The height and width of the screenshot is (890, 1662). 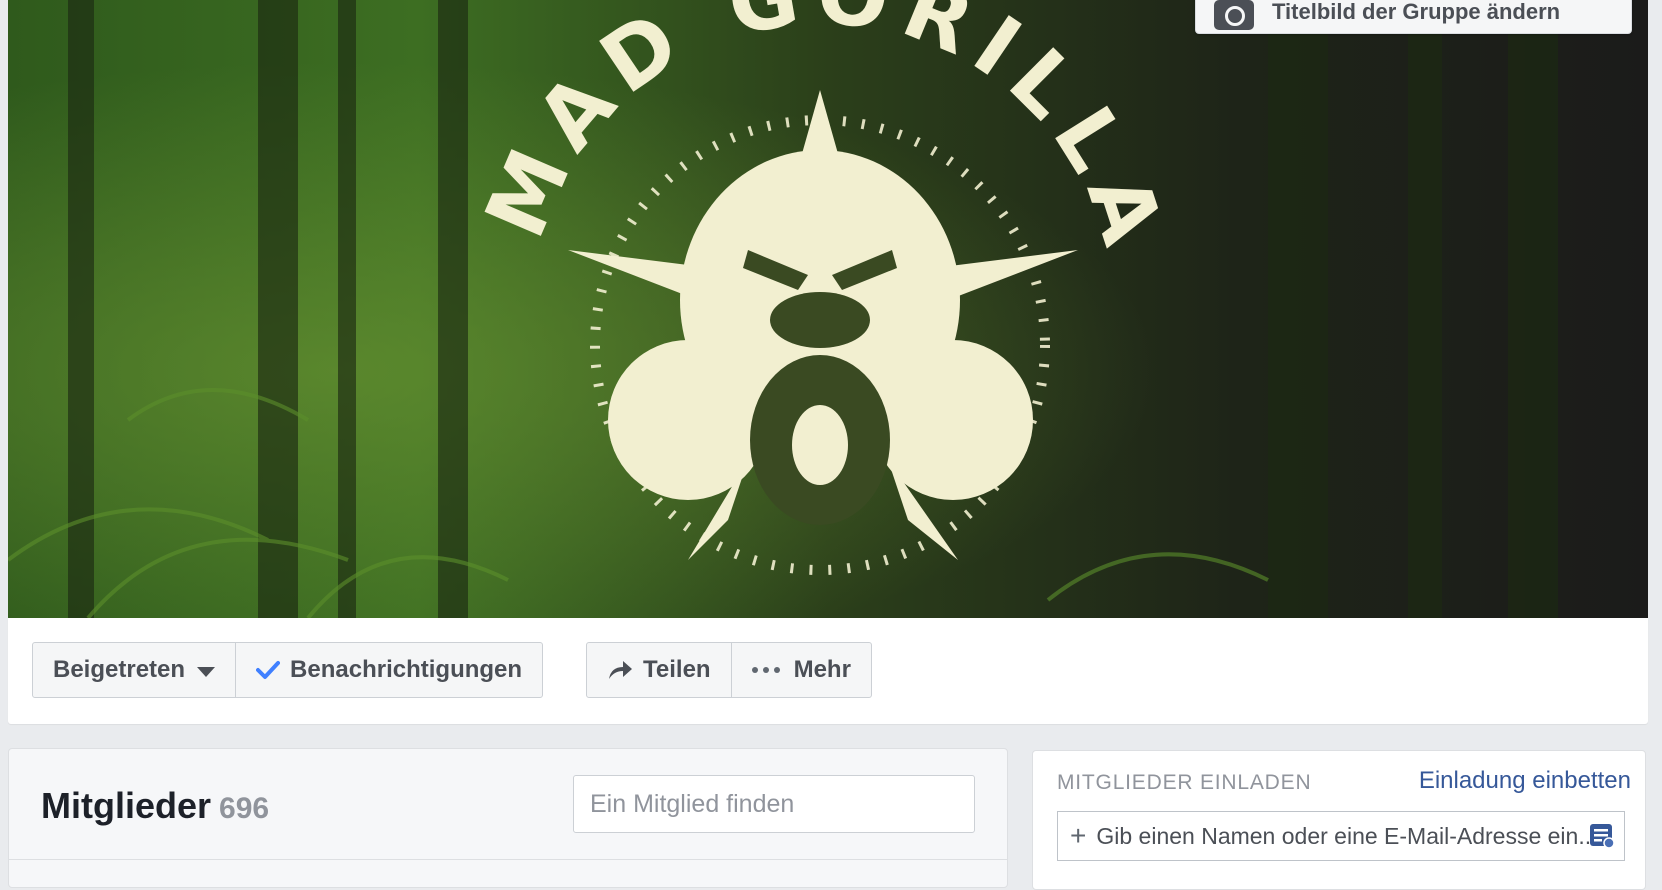 What do you see at coordinates (774, 804) in the screenshot?
I see `member-search-input` at bounding box center [774, 804].